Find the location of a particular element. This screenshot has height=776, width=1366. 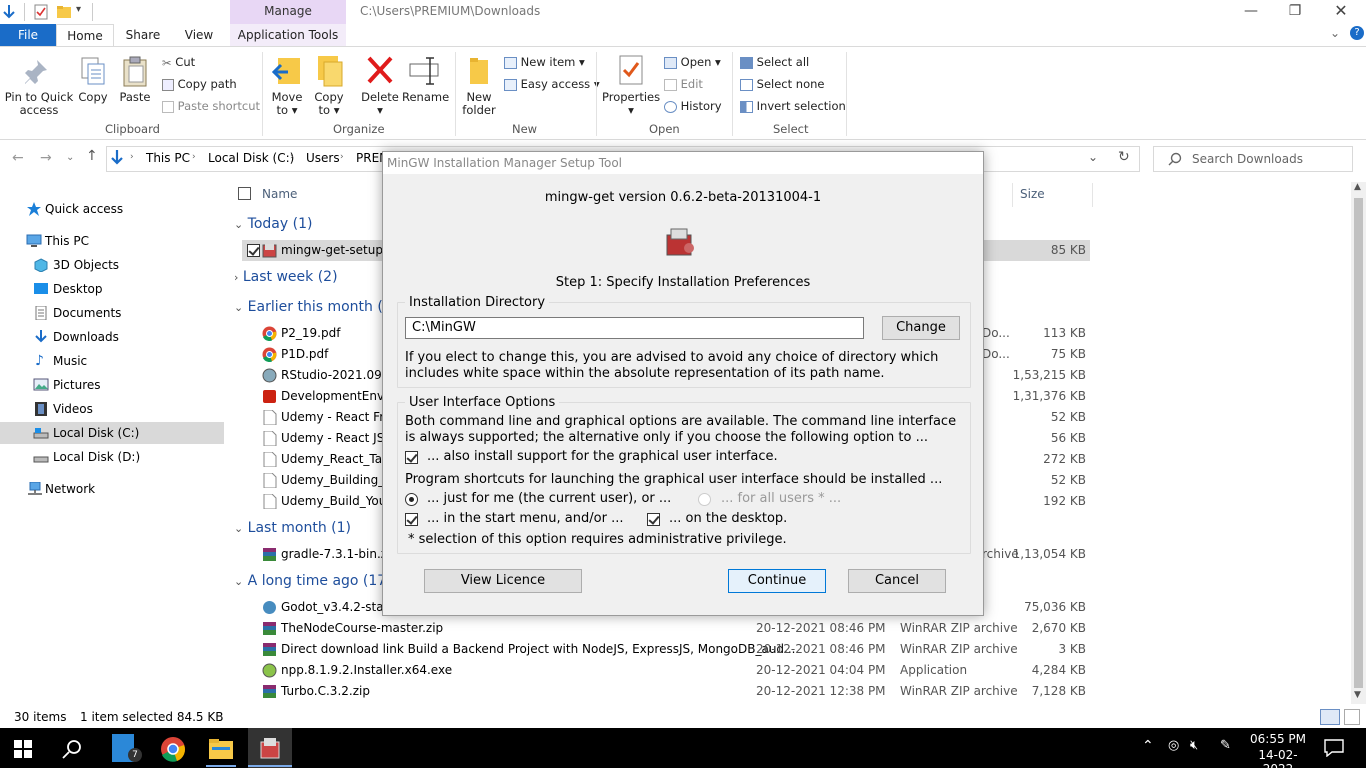

close-button: ✕ is located at coordinates (1341, 12).